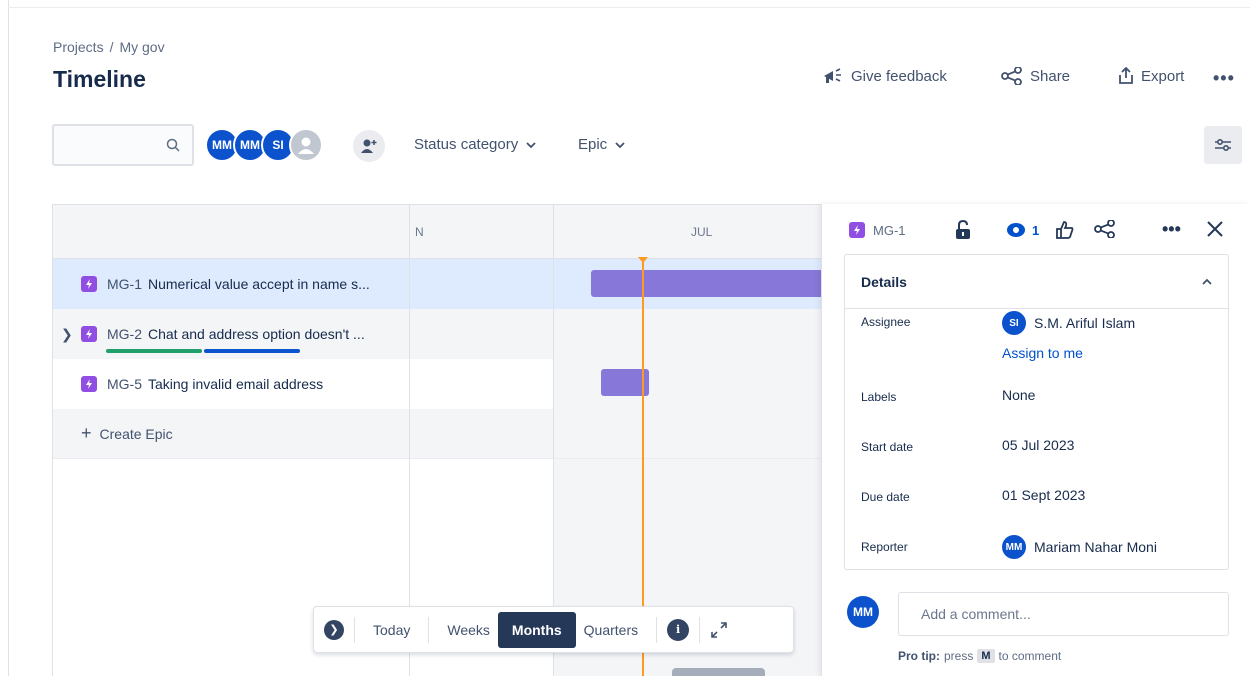 Image resolution: width=1250 pixels, height=676 pixels. What do you see at coordinates (1224, 78) in the screenshot?
I see `more-actions-button: •••` at bounding box center [1224, 78].